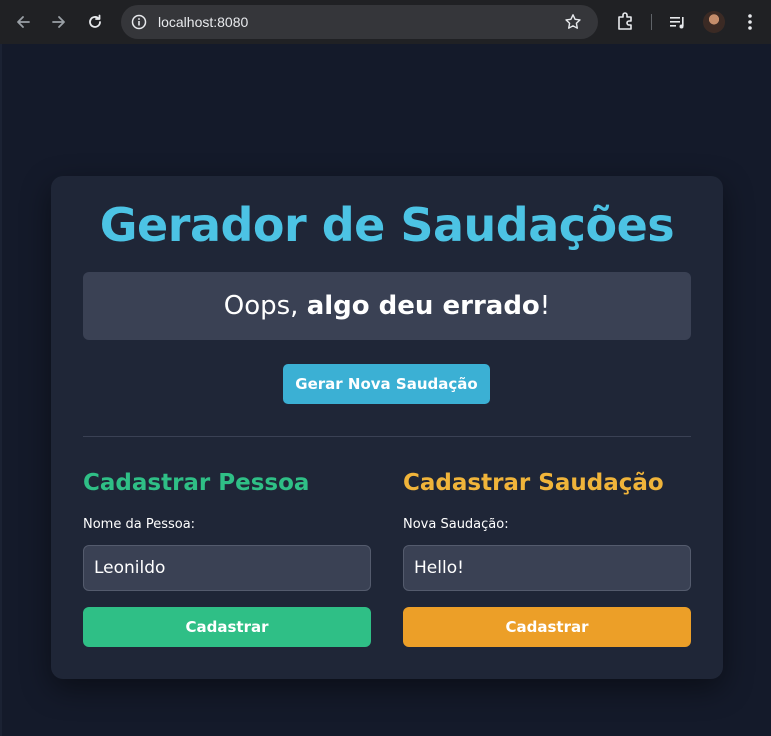 The width and height of the screenshot is (771, 736). I want to click on extensions-icon, so click(625, 21).